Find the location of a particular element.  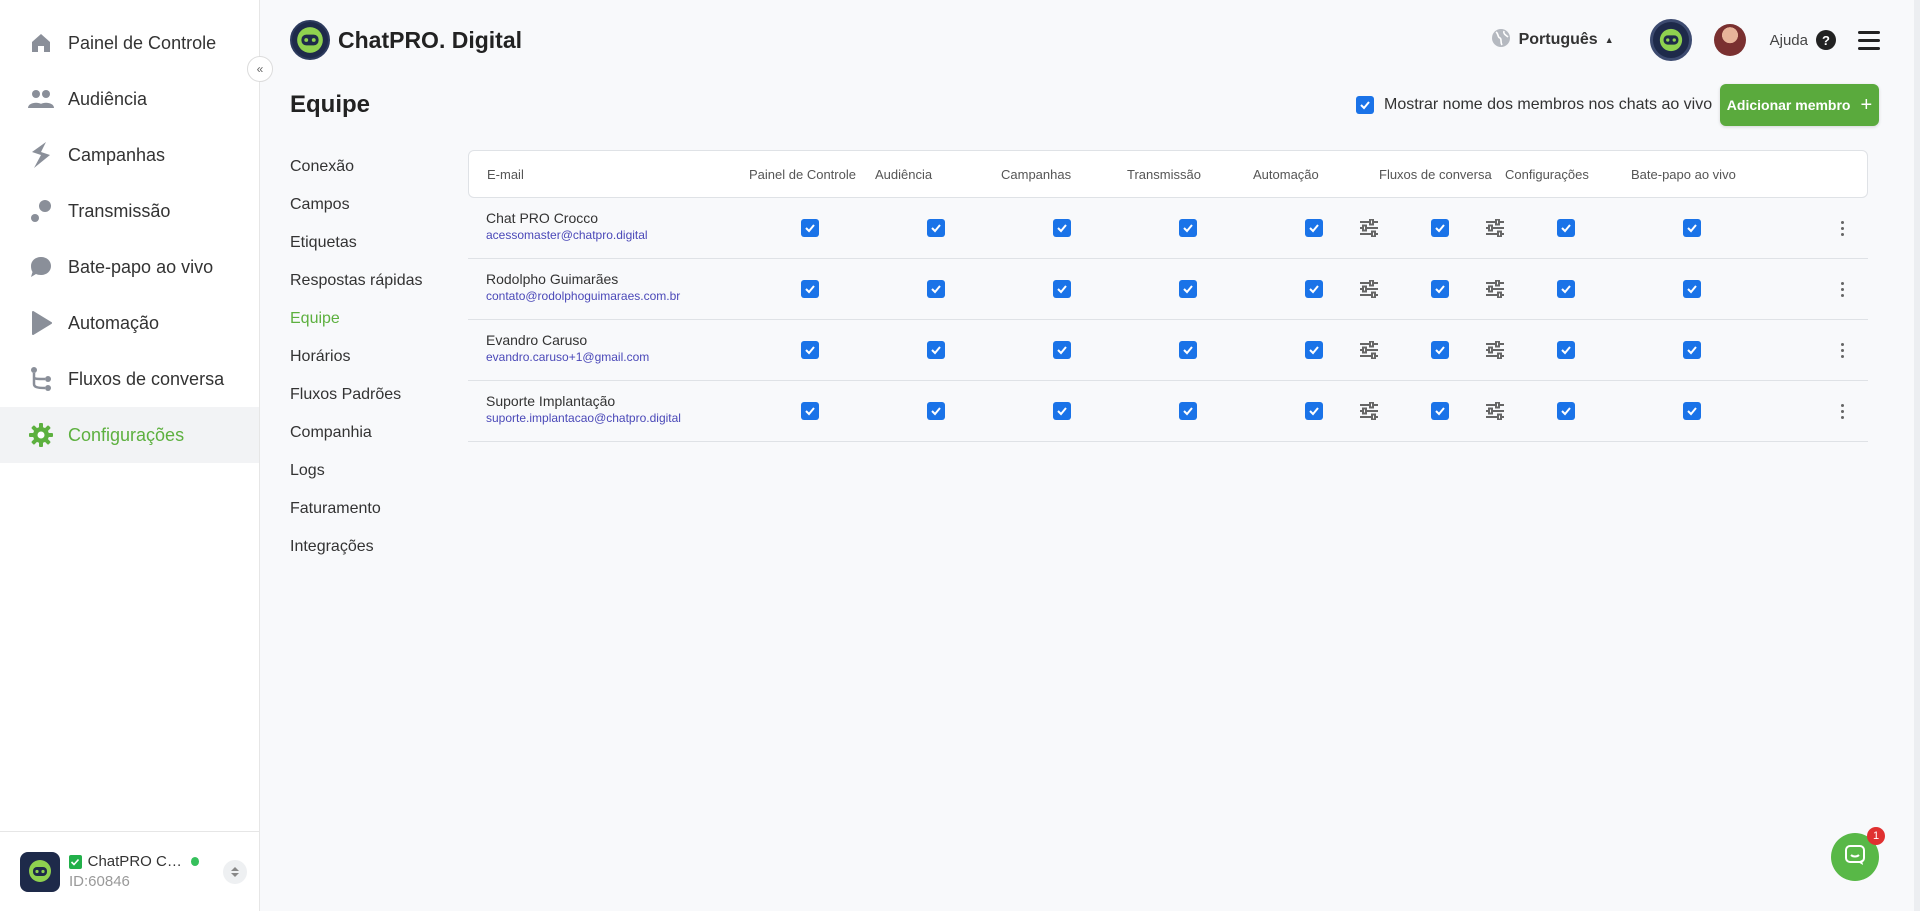

account-id: ID:60846 is located at coordinates (99, 881).